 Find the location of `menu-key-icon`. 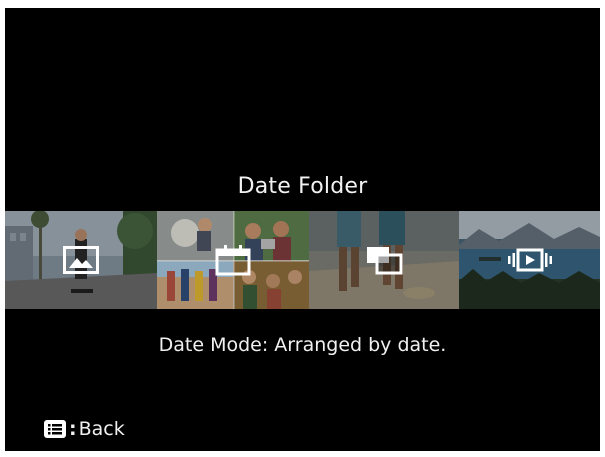

menu-key-icon is located at coordinates (55, 429).